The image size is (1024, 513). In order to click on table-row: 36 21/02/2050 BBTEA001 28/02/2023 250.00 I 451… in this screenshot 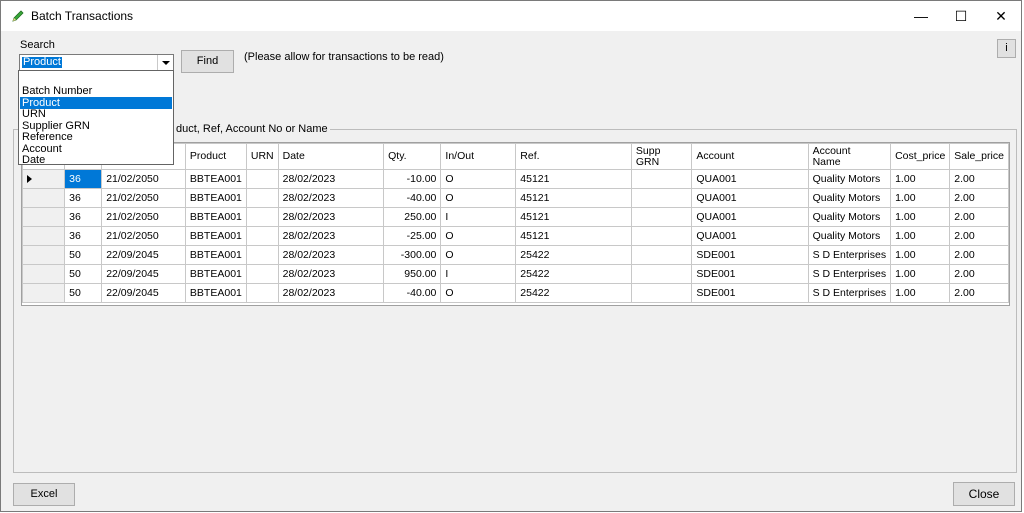, I will do `click(515, 217)`.